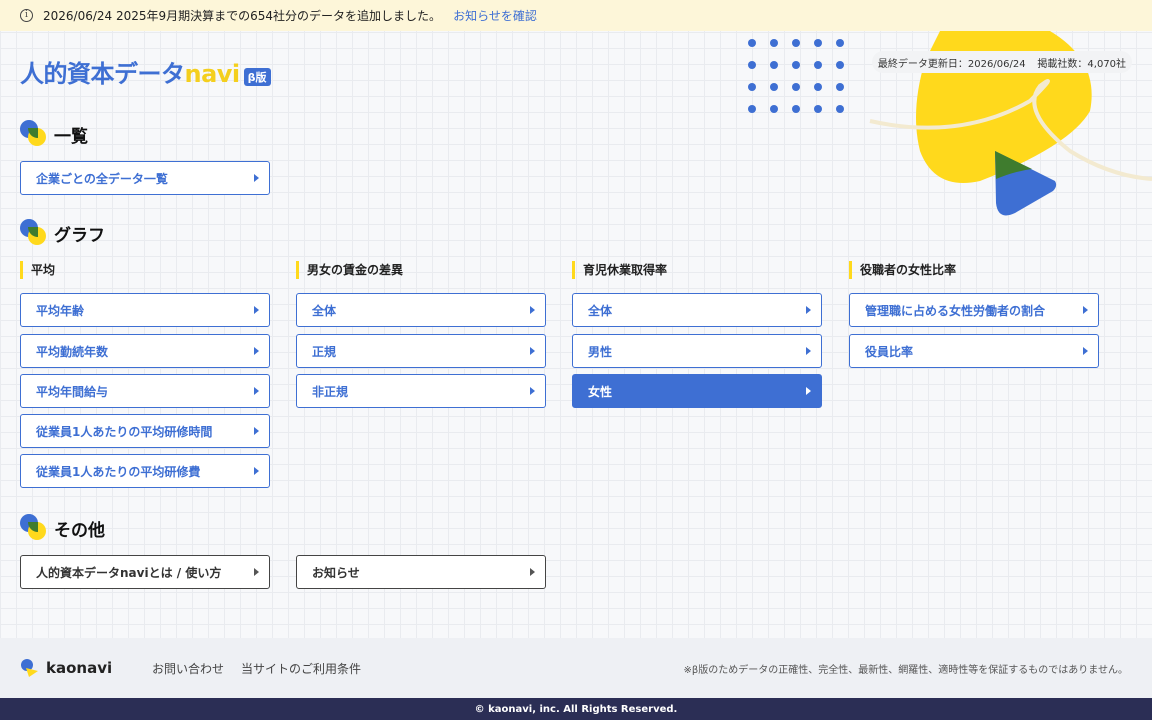  What do you see at coordinates (60, 310) in the screenshot?
I see `button-label: 平均年齢` at bounding box center [60, 310].